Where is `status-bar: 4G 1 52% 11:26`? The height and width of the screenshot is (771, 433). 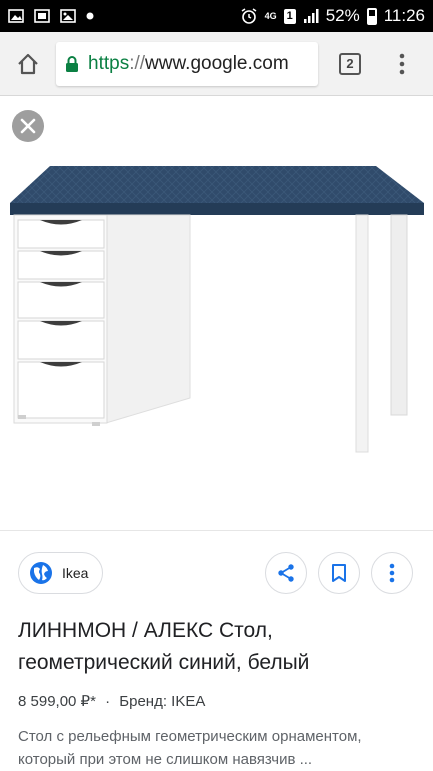 status-bar: 4G 1 52% 11:26 is located at coordinates (216, 16).